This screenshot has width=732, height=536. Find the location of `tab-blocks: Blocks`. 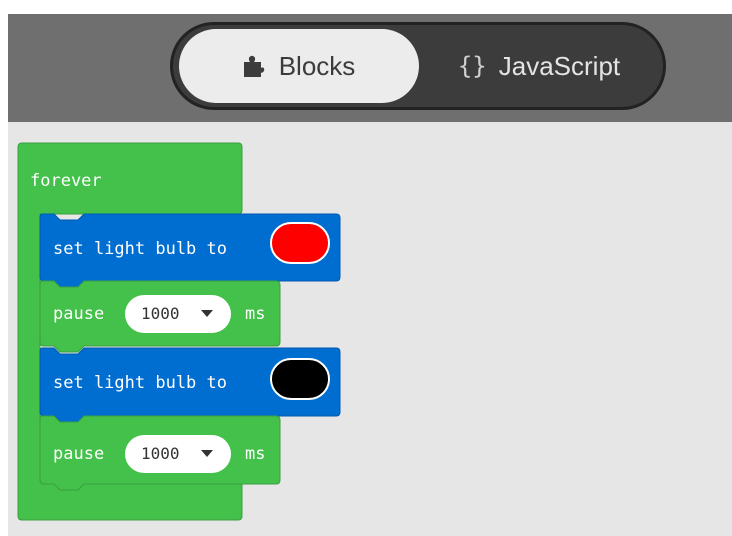

tab-blocks: Blocks is located at coordinates (299, 66).